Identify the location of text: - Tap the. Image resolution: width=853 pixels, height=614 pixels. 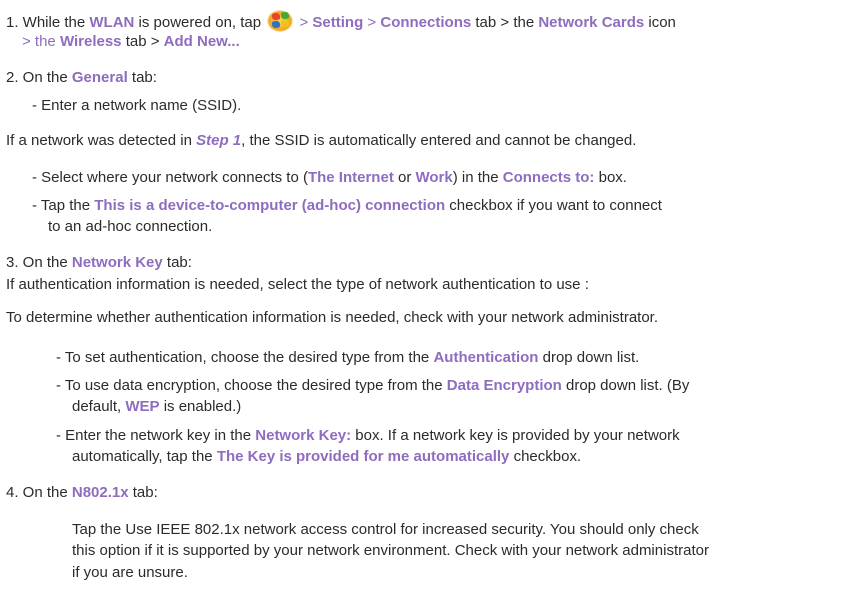
(63, 205).